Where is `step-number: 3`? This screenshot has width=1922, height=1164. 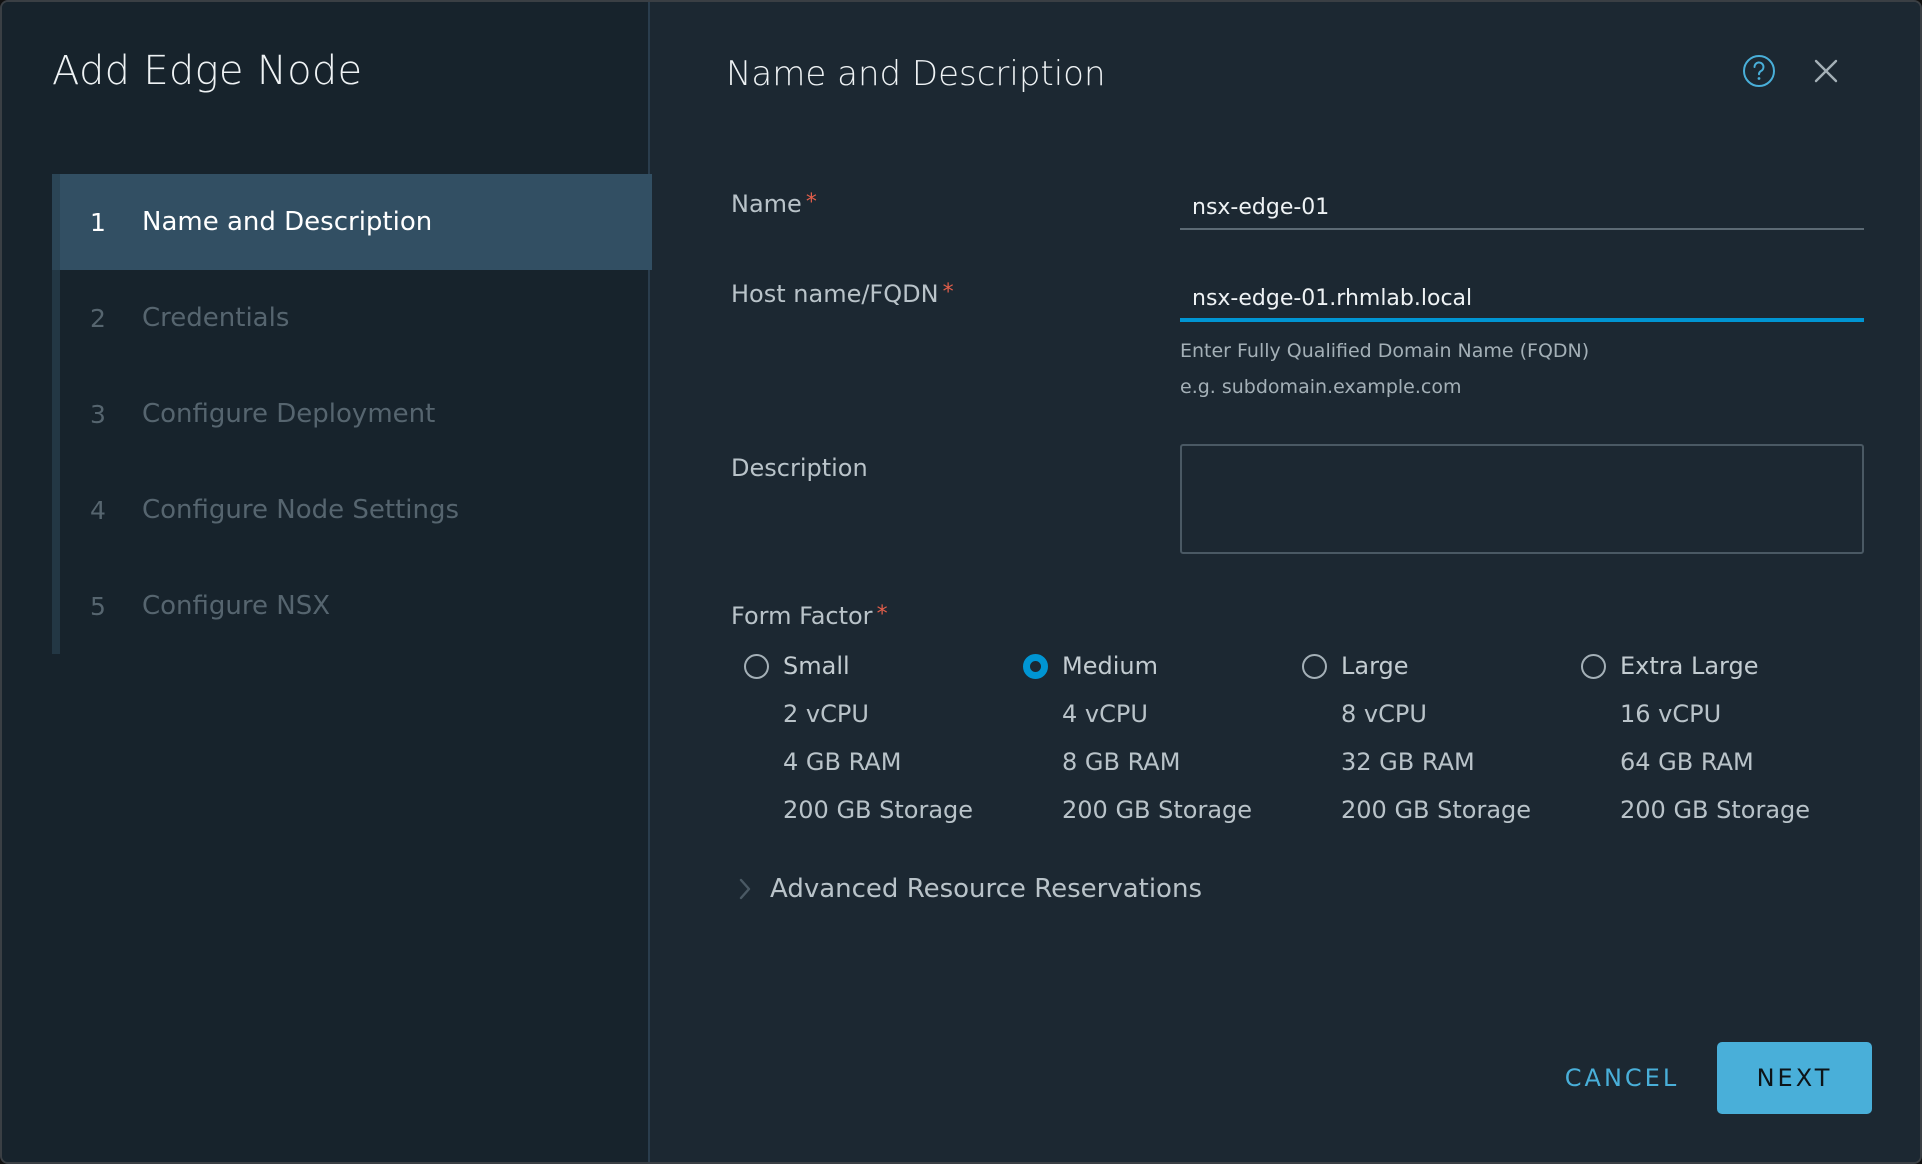
step-number: 3 is located at coordinates (98, 414).